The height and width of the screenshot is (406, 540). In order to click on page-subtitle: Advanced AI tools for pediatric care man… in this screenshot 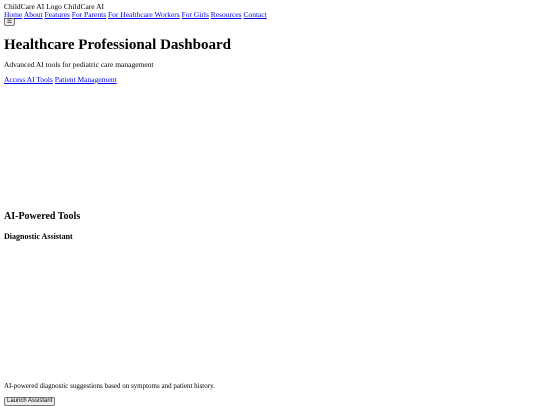, I will do `click(79, 64)`.